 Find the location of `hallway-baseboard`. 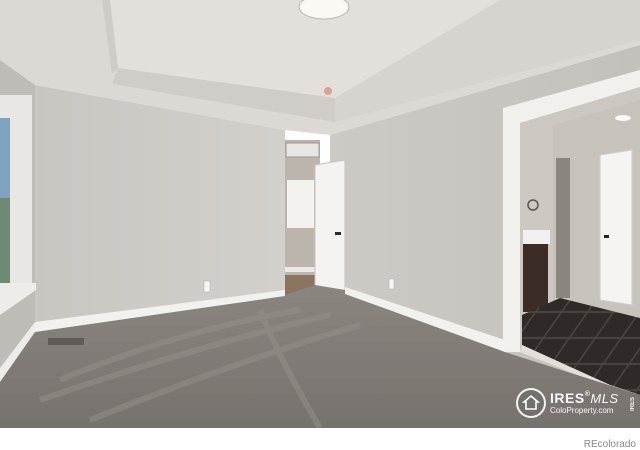

hallway-baseboard is located at coordinates (300, 269).